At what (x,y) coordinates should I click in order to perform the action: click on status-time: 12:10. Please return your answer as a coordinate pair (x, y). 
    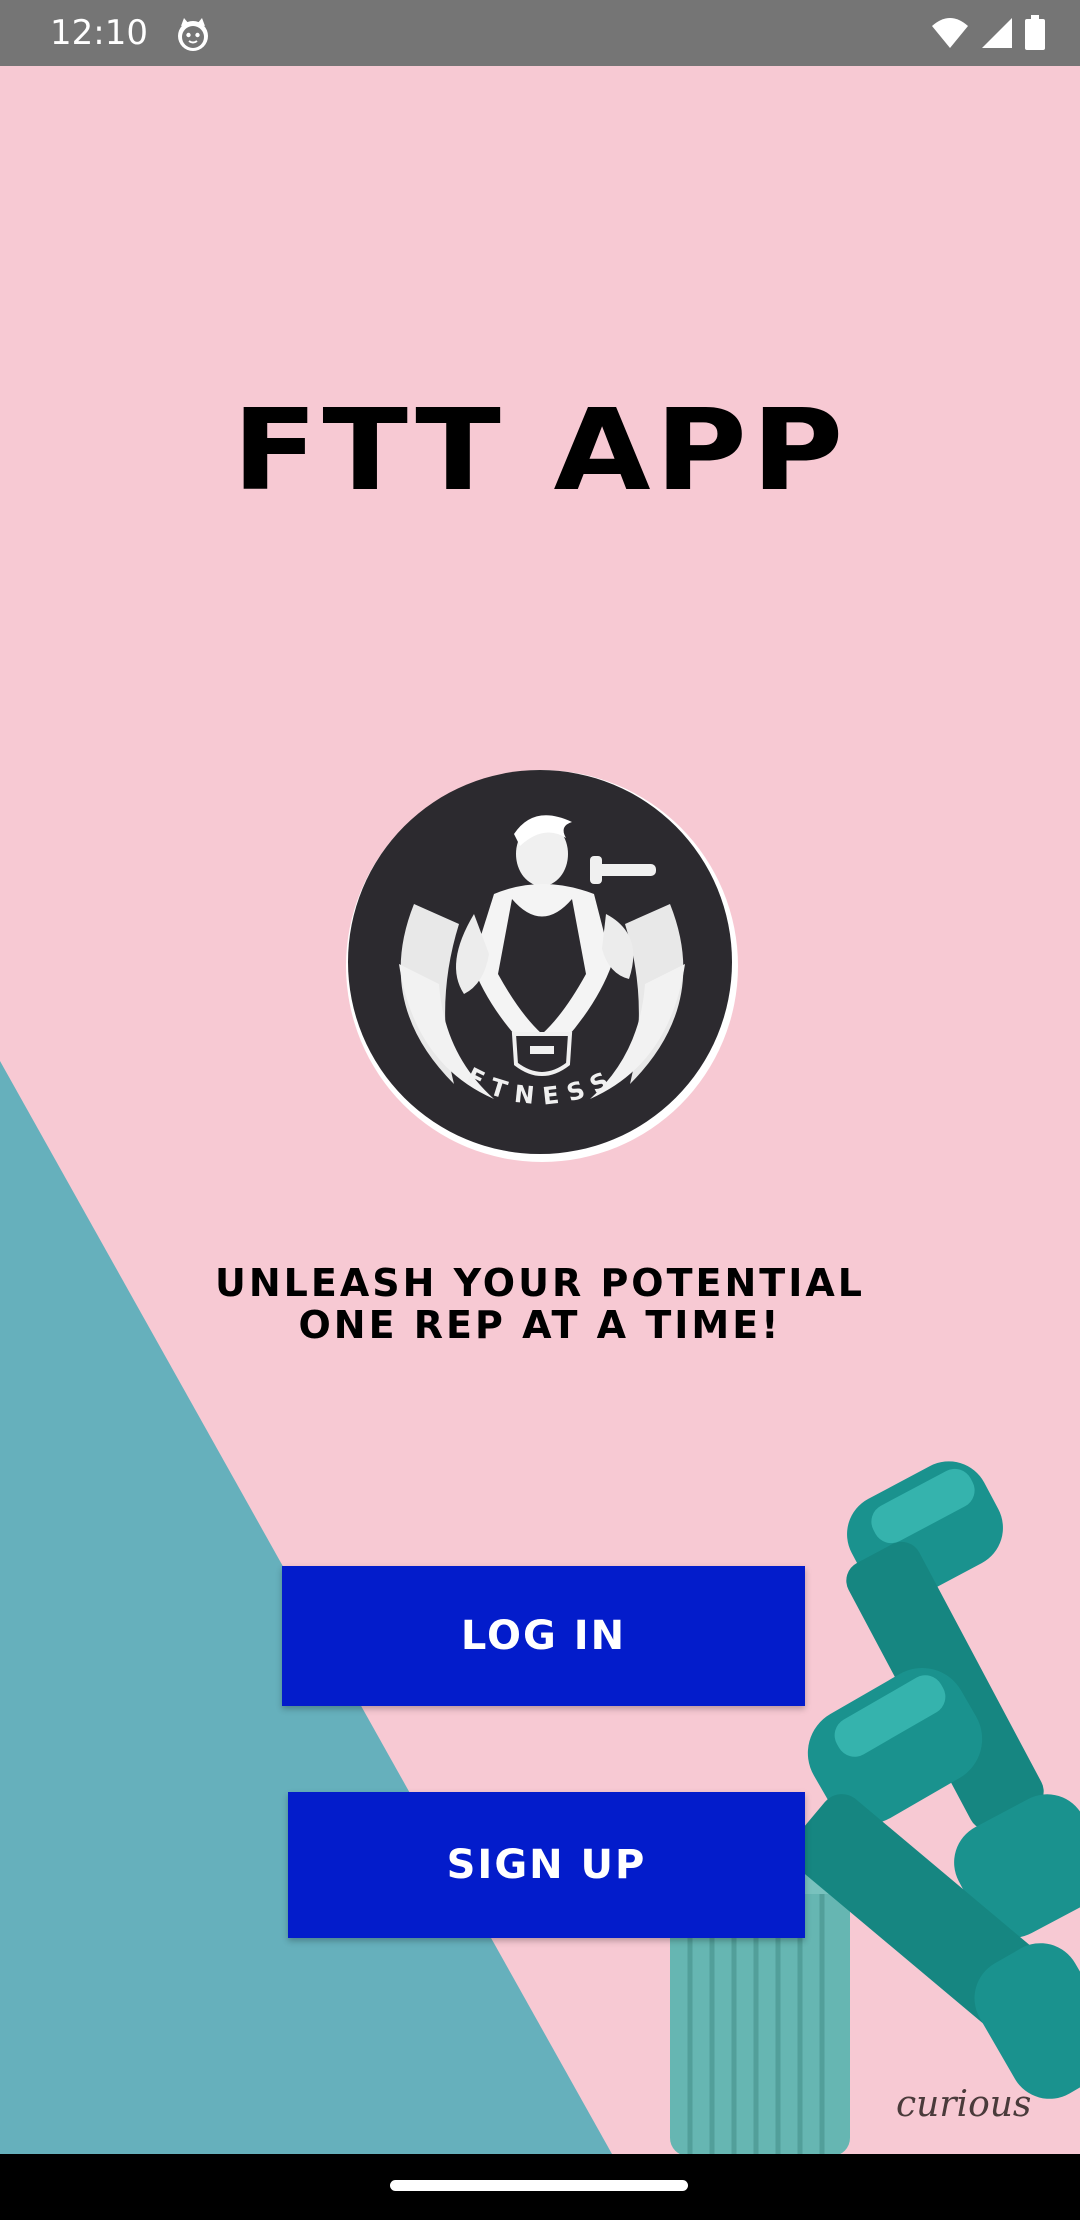
    Looking at the image, I should click on (99, 33).